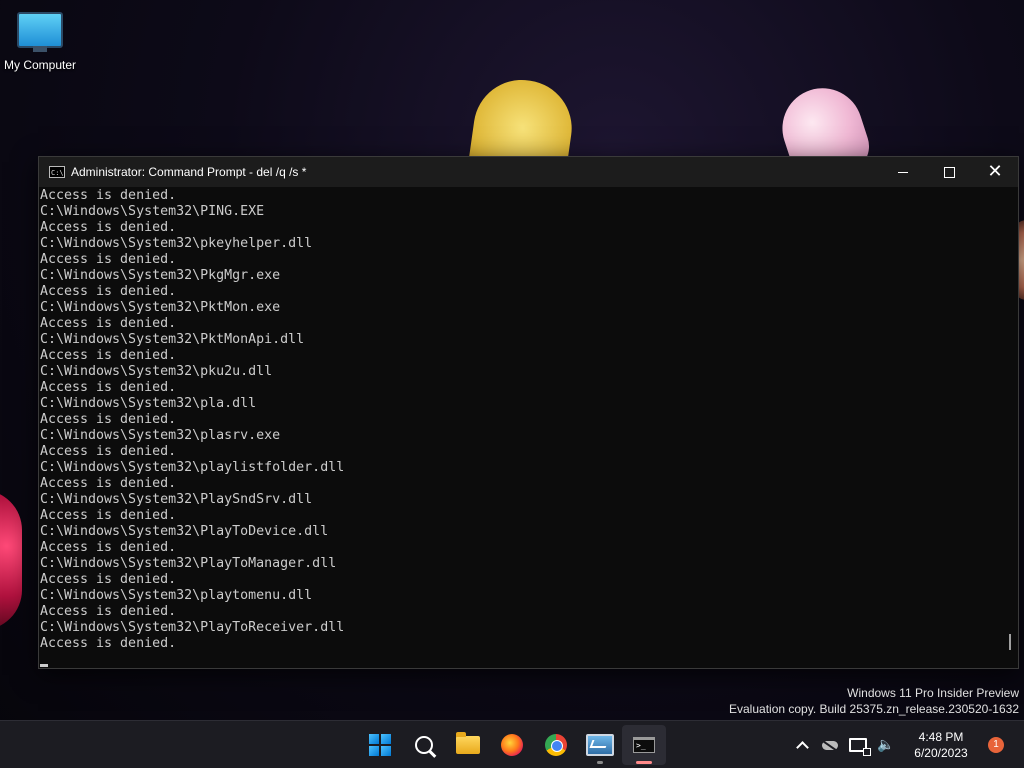  What do you see at coordinates (644, 762) in the screenshot?
I see `active-indicator` at bounding box center [644, 762].